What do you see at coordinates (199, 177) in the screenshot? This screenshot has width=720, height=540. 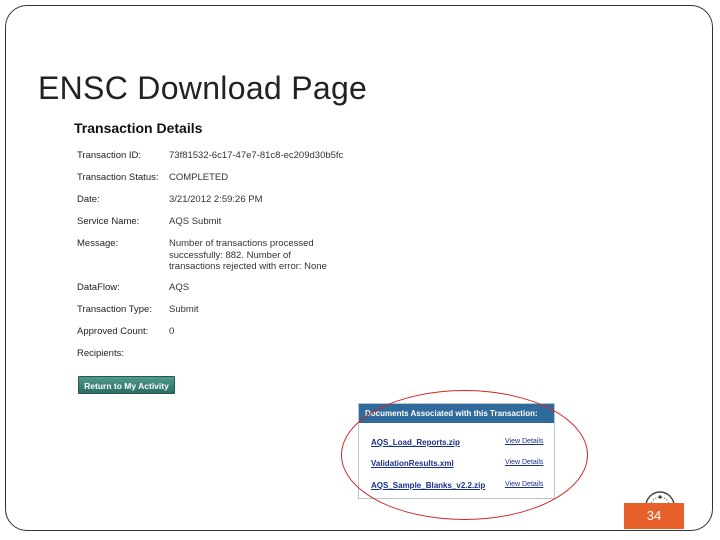 I see `transaction-status-value: COMPLETED` at bounding box center [199, 177].